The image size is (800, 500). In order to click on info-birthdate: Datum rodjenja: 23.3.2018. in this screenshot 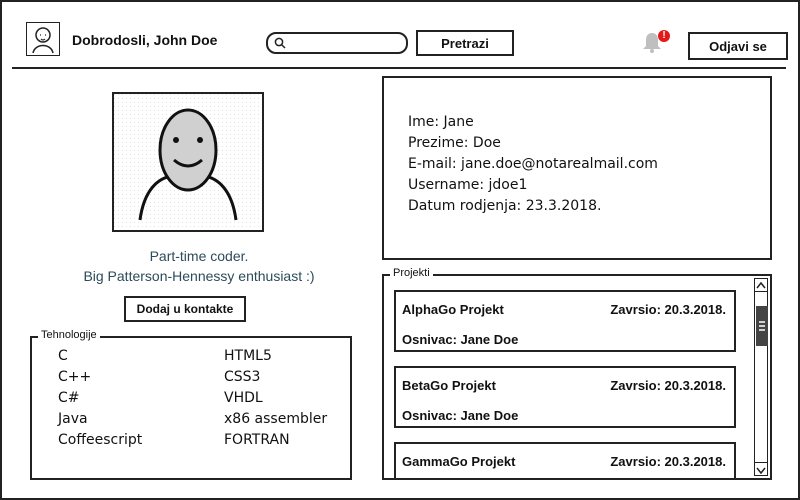, I will do `click(505, 206)`.